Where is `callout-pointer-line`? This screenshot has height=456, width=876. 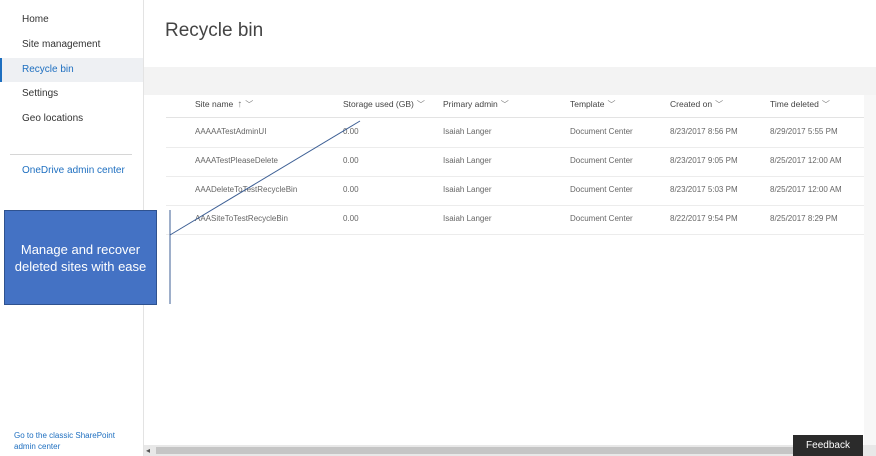
callout-pointer-line is located at coordinates (265, 178).